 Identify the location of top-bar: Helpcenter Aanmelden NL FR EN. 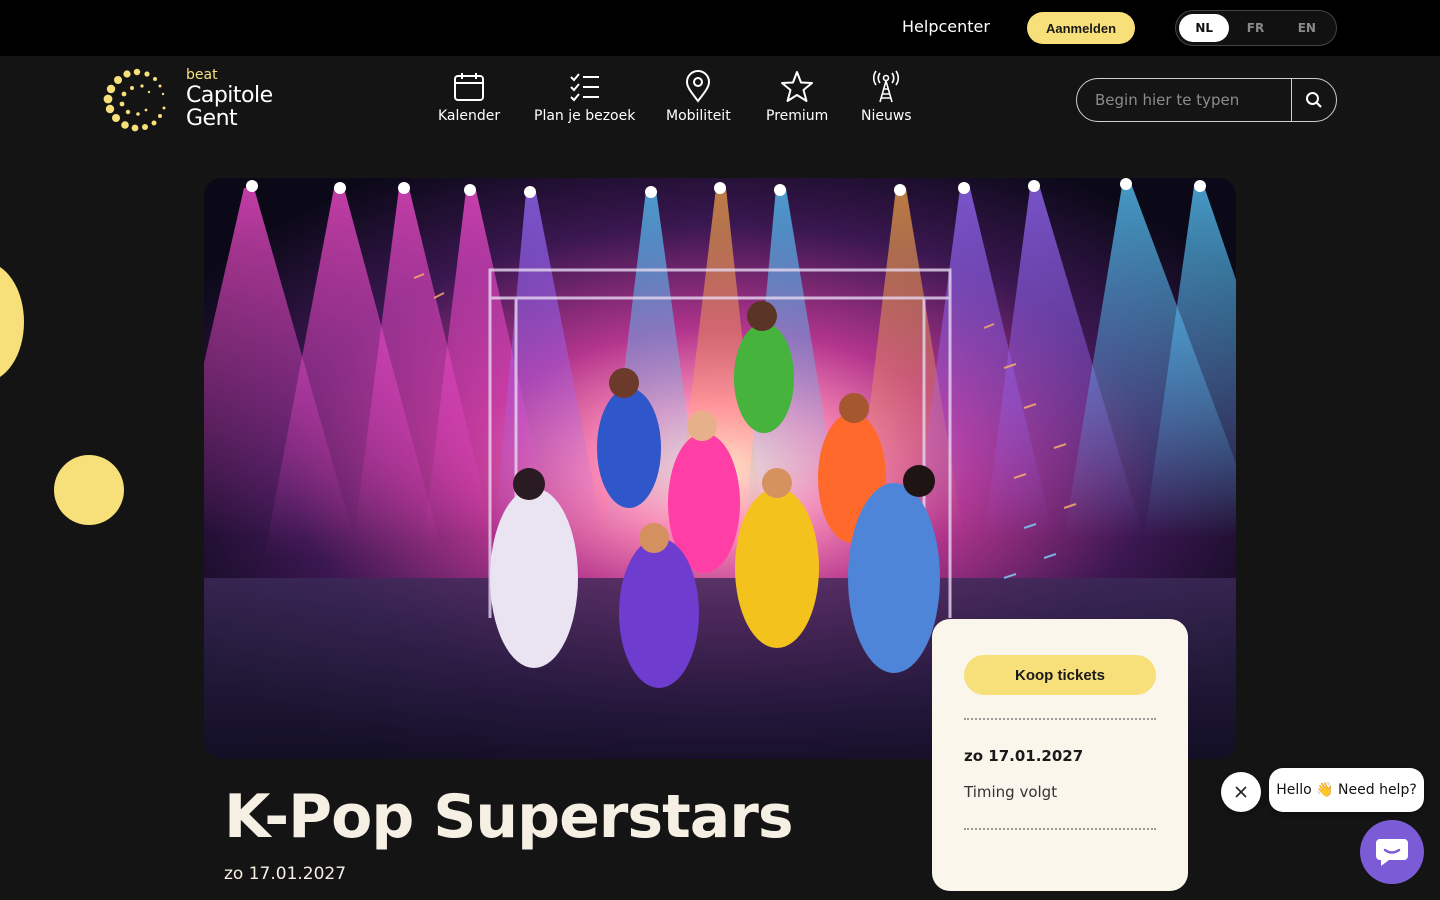
(720, 28).